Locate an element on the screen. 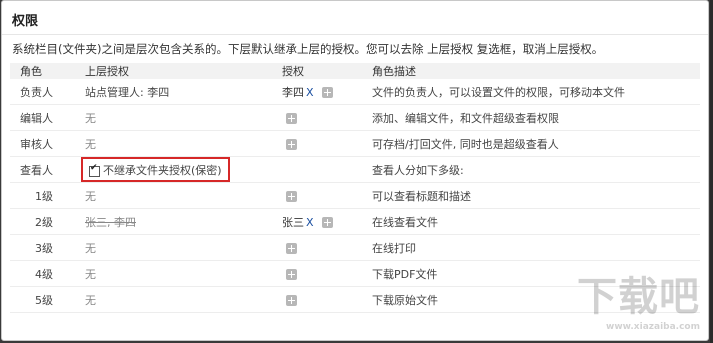  role-desc-cell: 查看人分如下多级: is located at coordinates (531, 169).